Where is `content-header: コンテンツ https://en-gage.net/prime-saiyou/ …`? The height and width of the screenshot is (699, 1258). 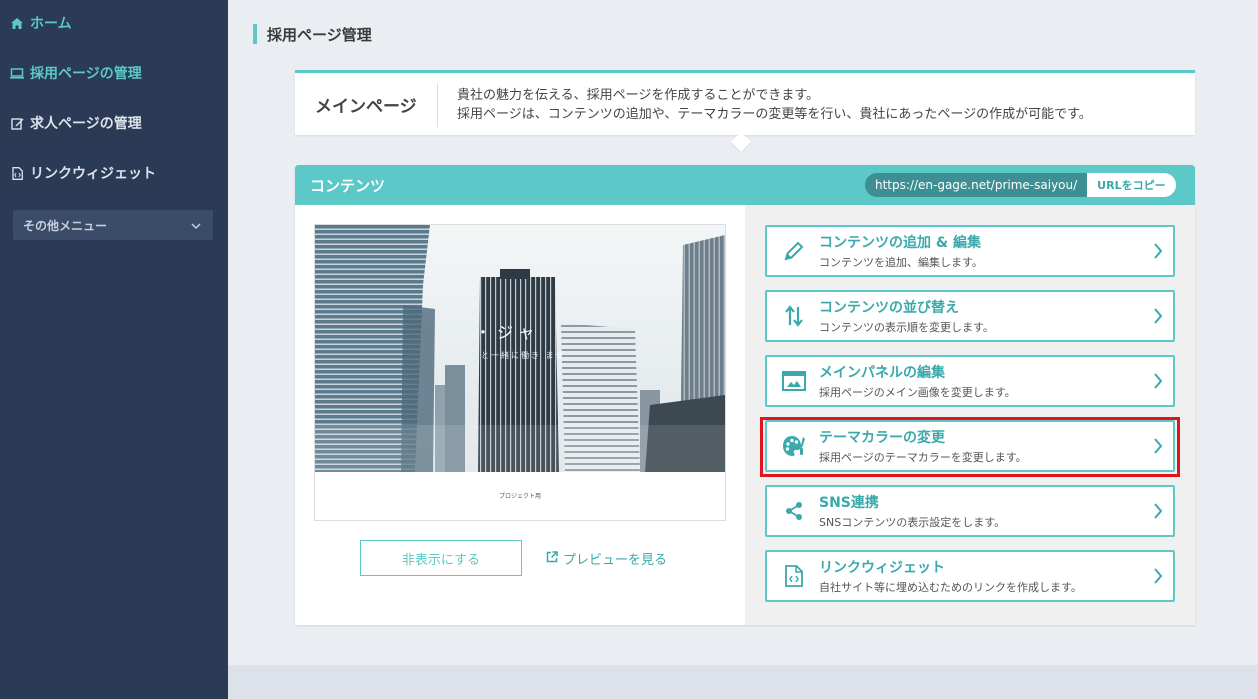
content-header: コンテンツ https://en-gage.net/prime-saiyou/ … is located at coordinates (745, 185).